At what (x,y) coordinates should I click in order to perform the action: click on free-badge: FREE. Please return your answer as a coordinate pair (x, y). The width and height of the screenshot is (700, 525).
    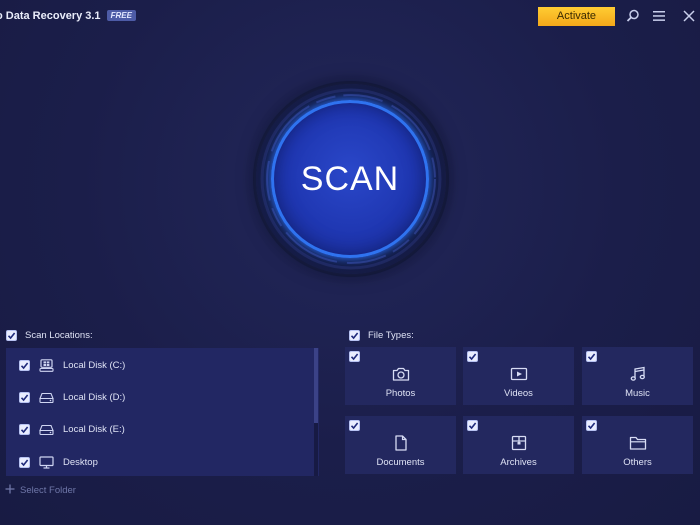
    Looking at the image, I should click on (121, 15).